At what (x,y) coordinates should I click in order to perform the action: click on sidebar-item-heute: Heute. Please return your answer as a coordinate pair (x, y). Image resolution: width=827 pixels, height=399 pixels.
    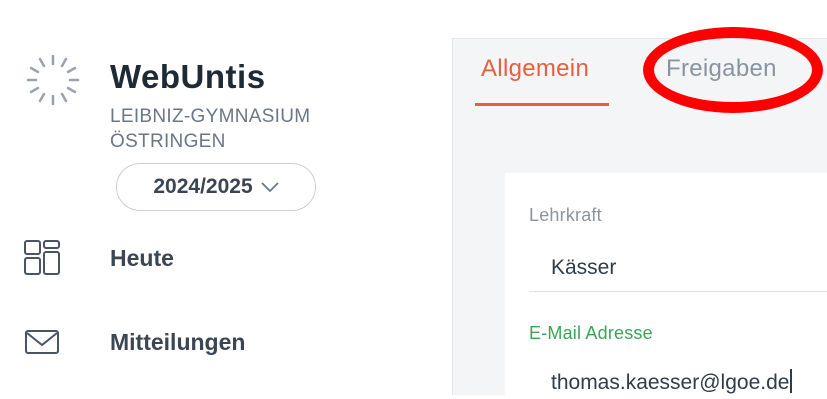
    Looking at the image, I should click on (97, 258).